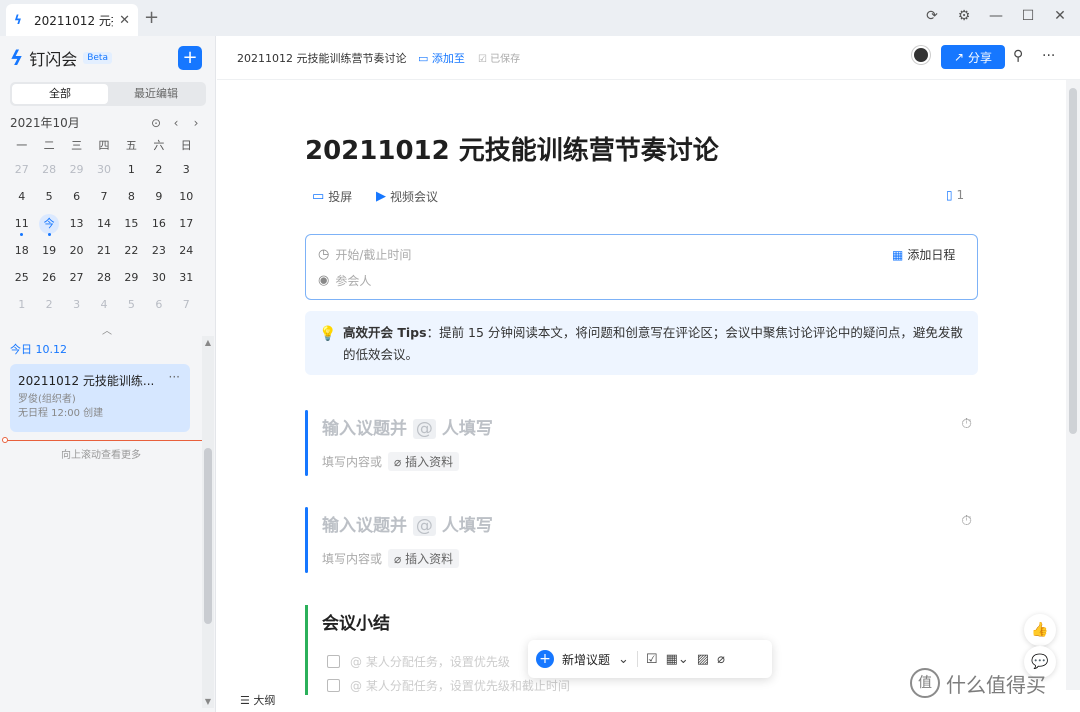 The image size is (1080, 712). Describe the element at coordinates (448, 685) in the screenshot. I see `task-item: @ 某人分配任务，设置优先级和截止时间` at that location.